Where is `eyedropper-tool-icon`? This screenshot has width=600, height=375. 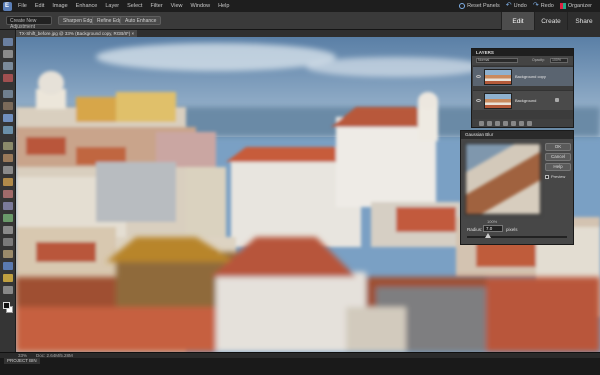
eyedropper-tool-icon is located at coordinates (8, 78).